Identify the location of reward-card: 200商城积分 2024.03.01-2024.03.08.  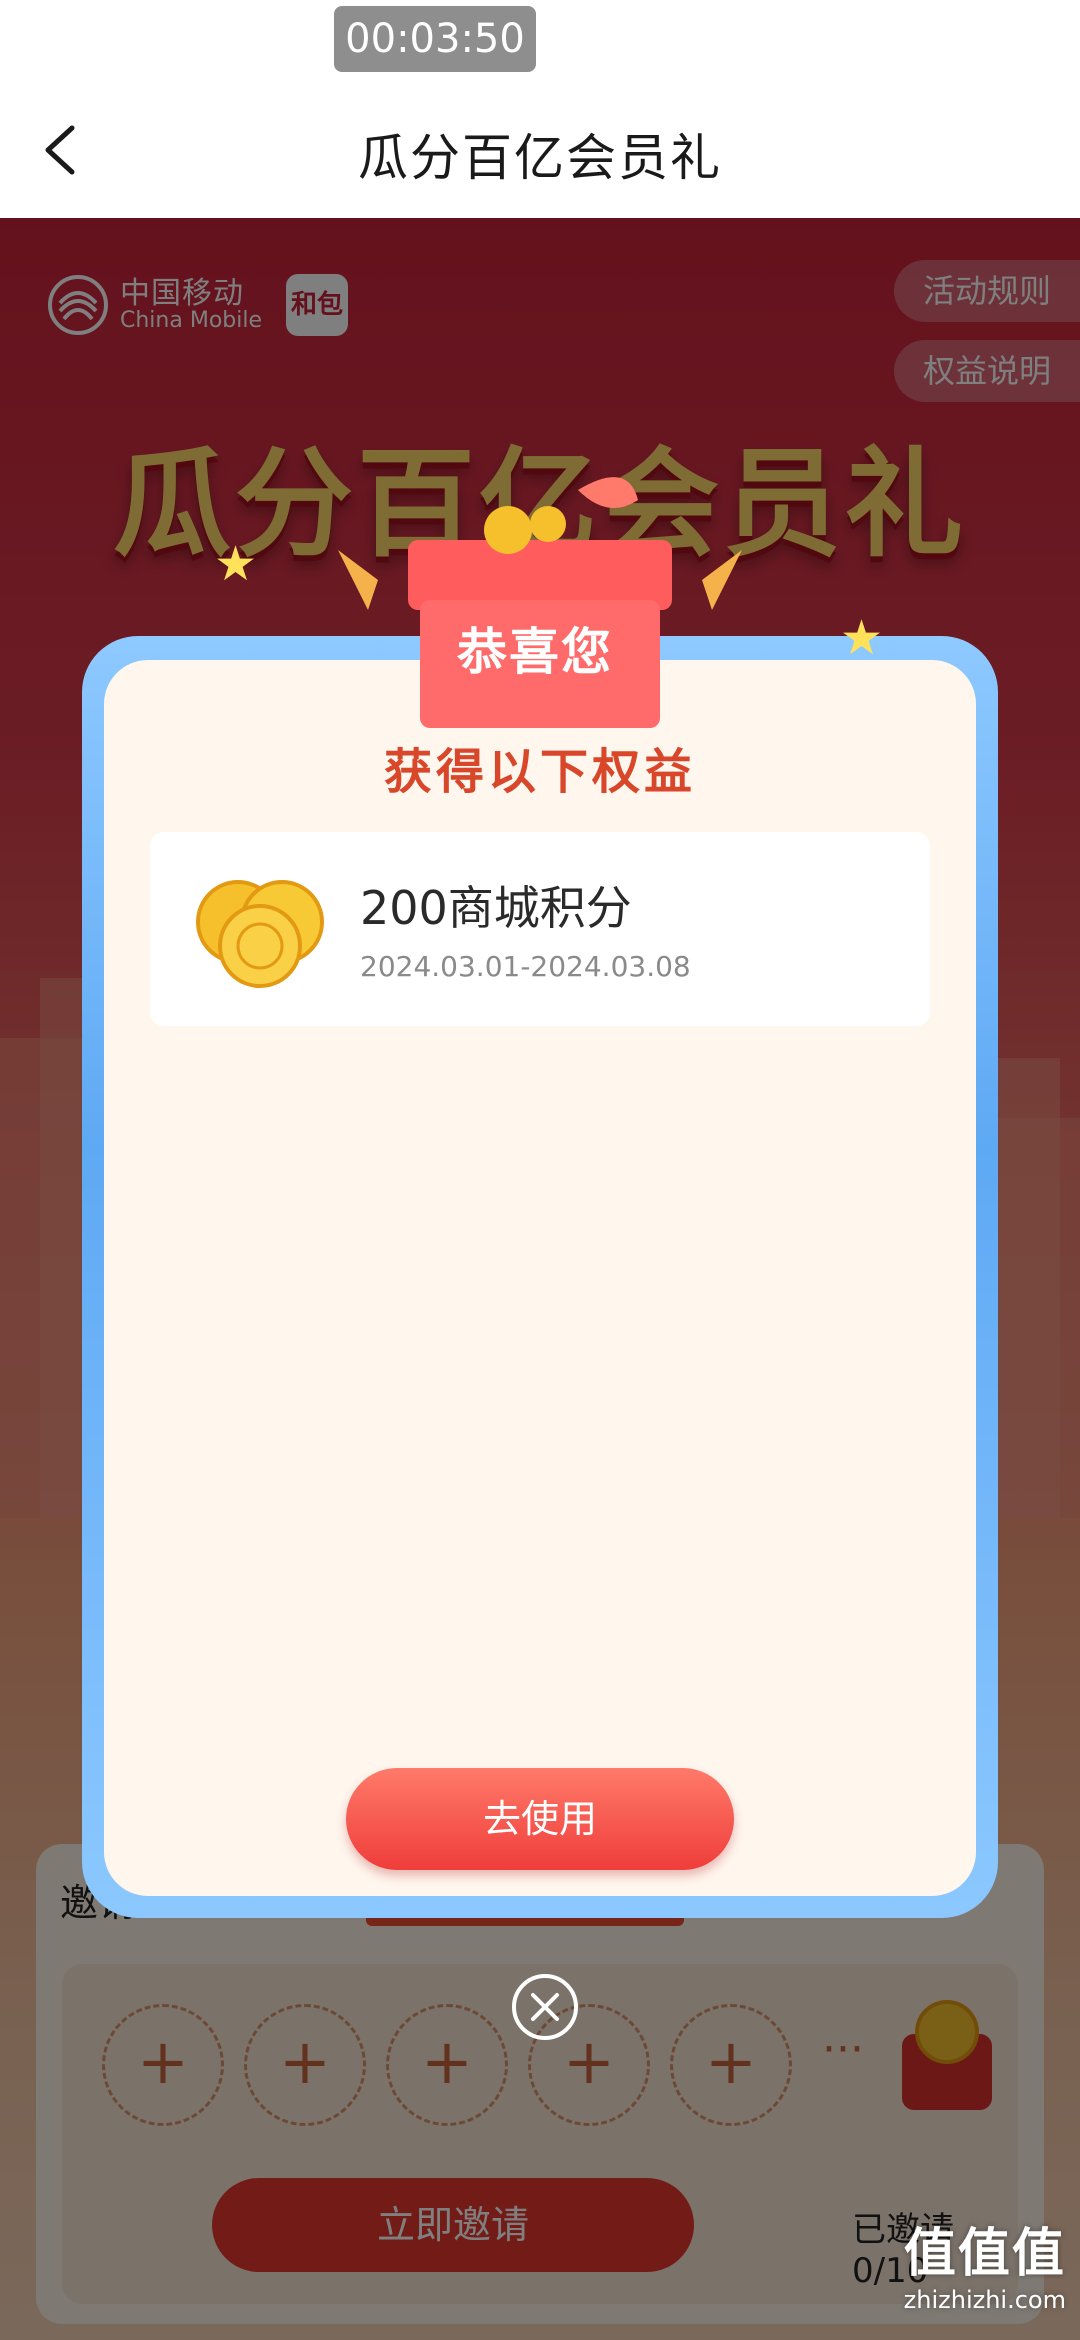
(540, 929).